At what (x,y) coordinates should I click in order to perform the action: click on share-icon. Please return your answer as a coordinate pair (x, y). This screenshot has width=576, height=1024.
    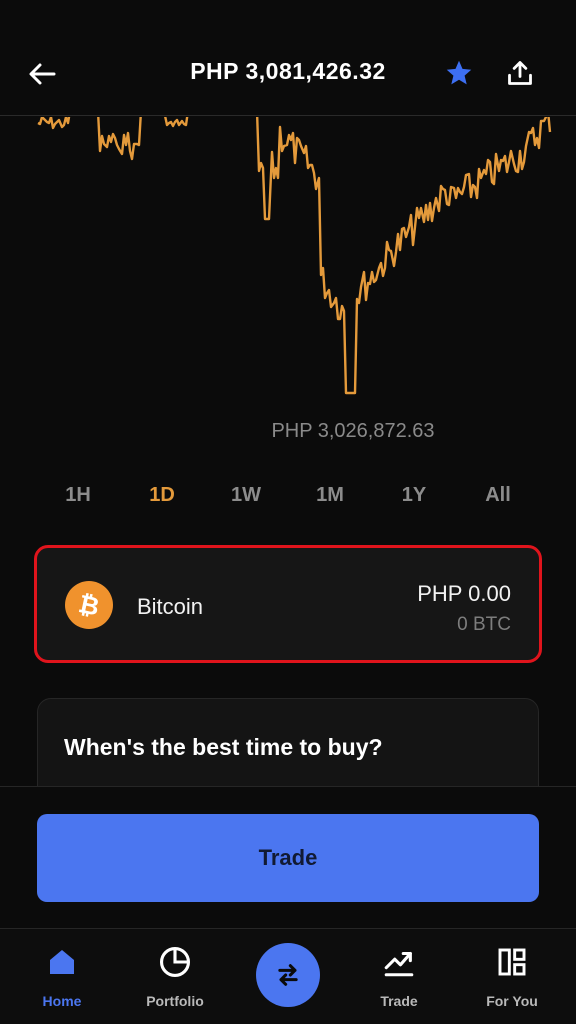
    Looking at the image, I should click on (520, 73).